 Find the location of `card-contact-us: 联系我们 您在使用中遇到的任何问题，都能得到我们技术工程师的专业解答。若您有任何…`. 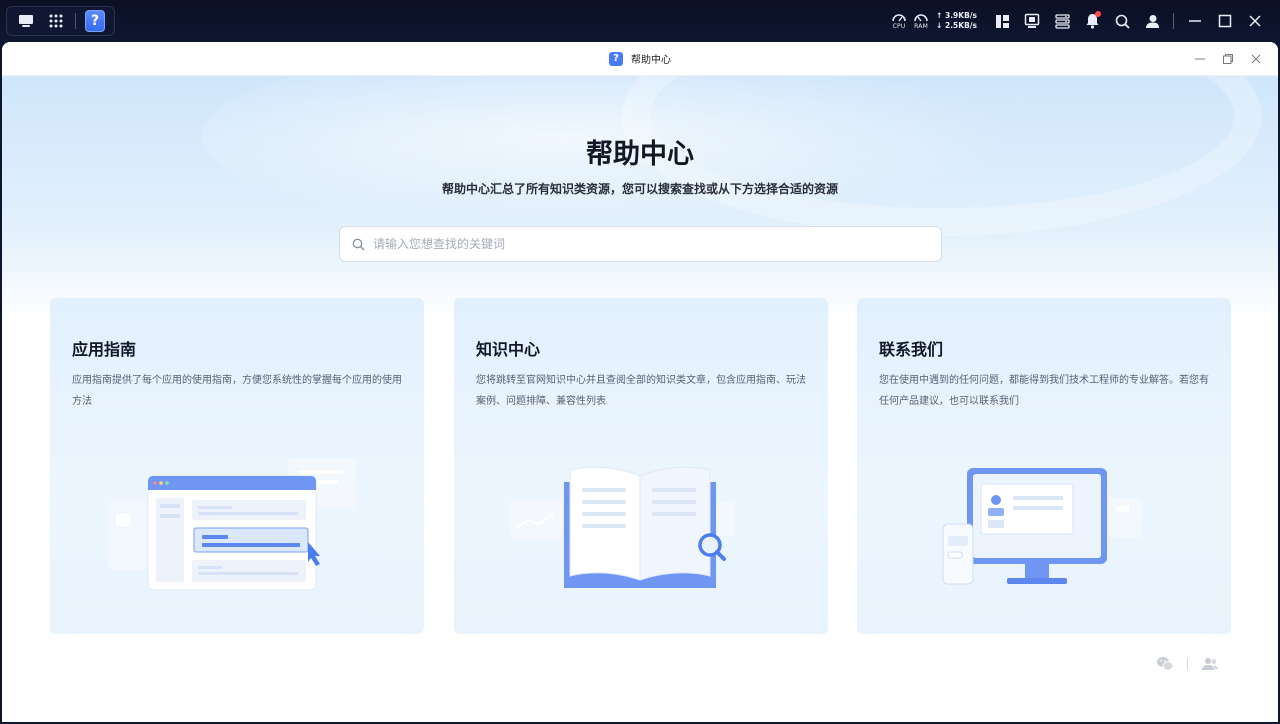

card-contact-us: 联系我们 您在使用中遇到的任何问题，都能得到我们技术工程师的专业解答。若您有任何… is located at coordinates (1044, 466).